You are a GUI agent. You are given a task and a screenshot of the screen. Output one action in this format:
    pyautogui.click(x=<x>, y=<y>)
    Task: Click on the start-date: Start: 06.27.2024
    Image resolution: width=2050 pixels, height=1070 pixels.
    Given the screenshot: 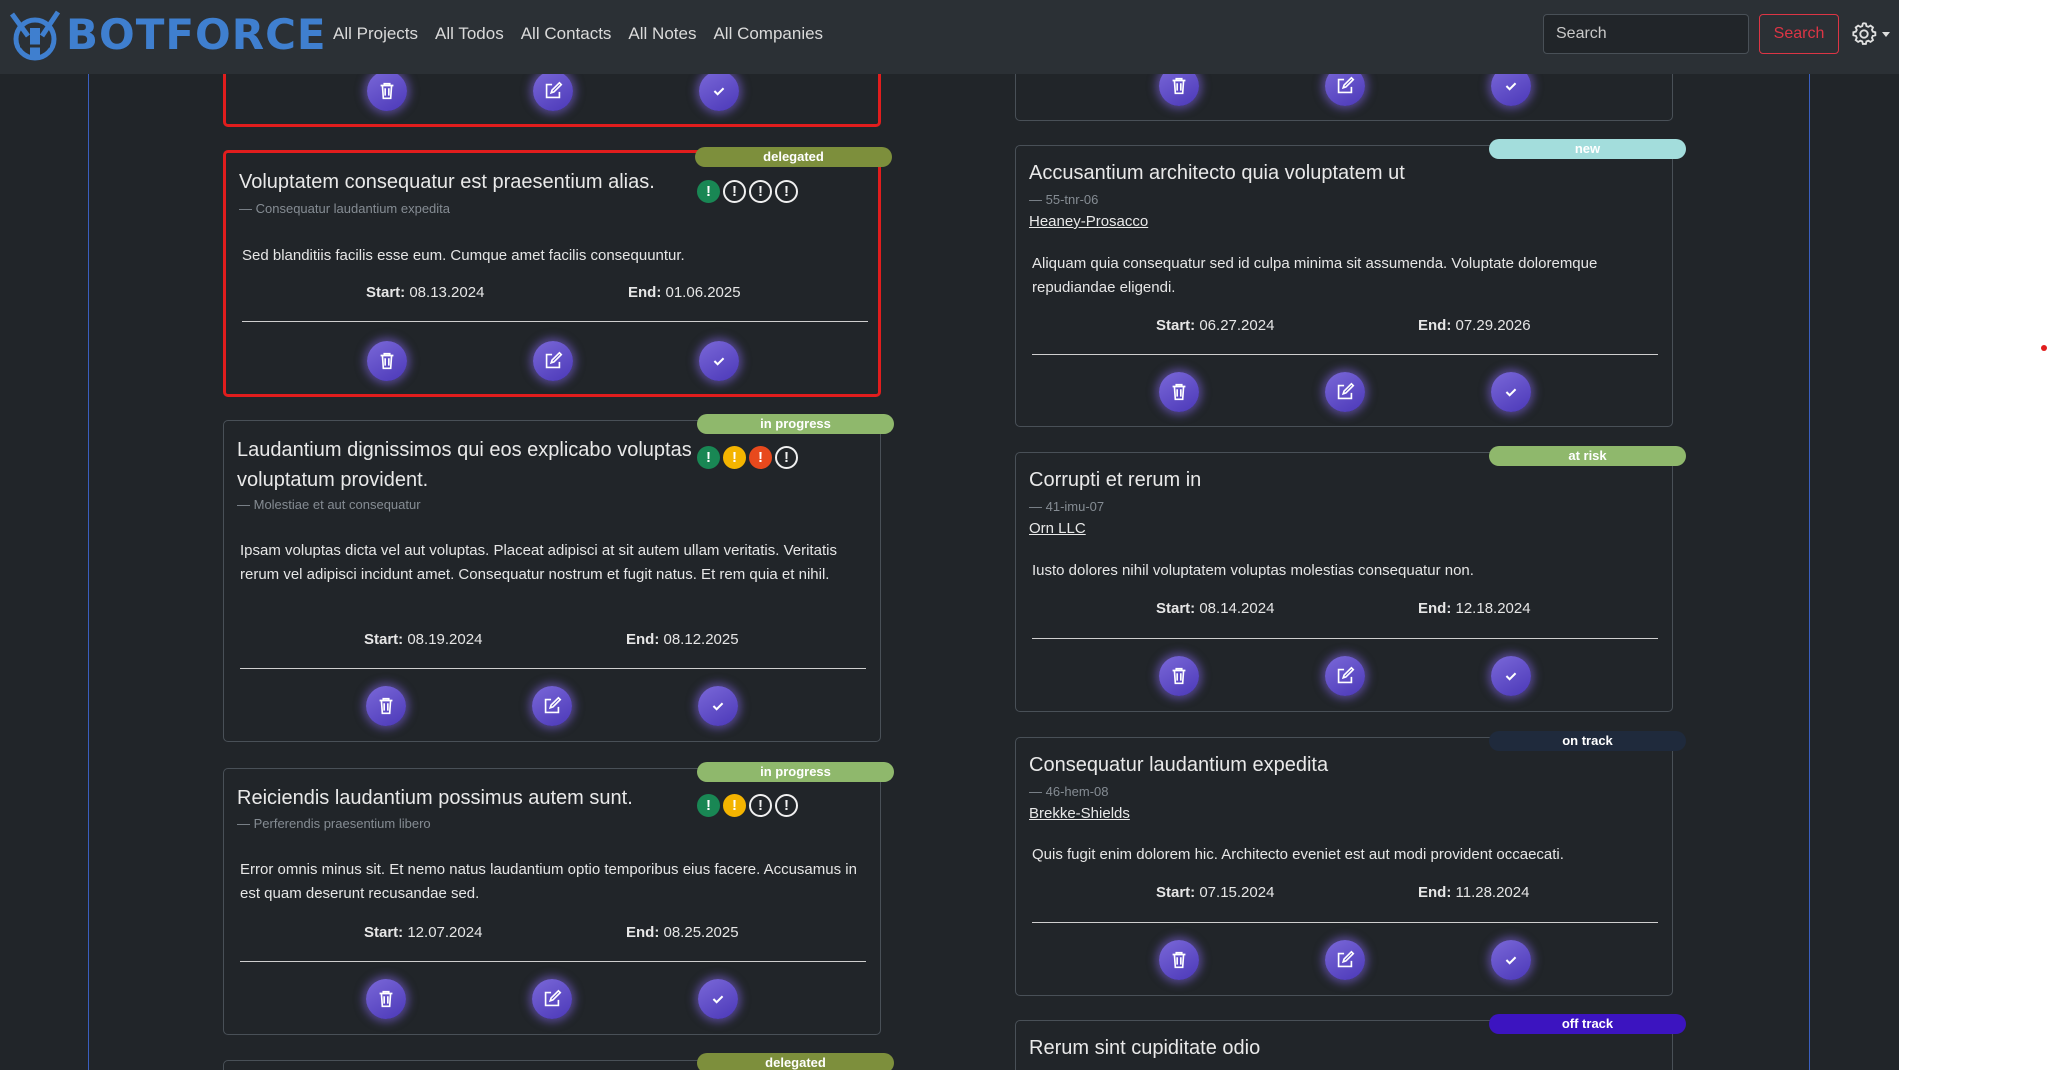 What is the action you would take?
    pyautogui.click(x=1215, y=325)
    